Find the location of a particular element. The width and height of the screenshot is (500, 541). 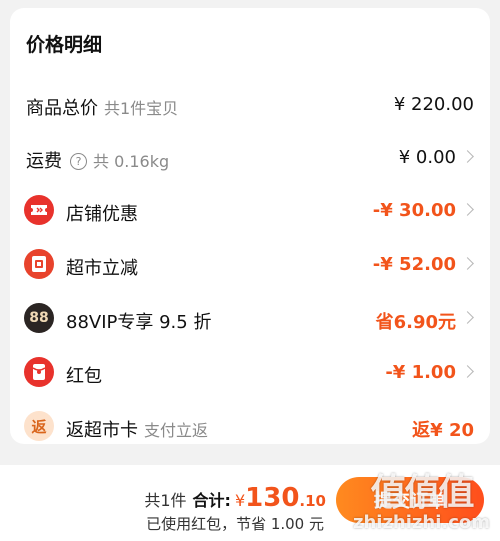

goods-total-value: ¥ 220.00 is located at coordinates (433, 104).